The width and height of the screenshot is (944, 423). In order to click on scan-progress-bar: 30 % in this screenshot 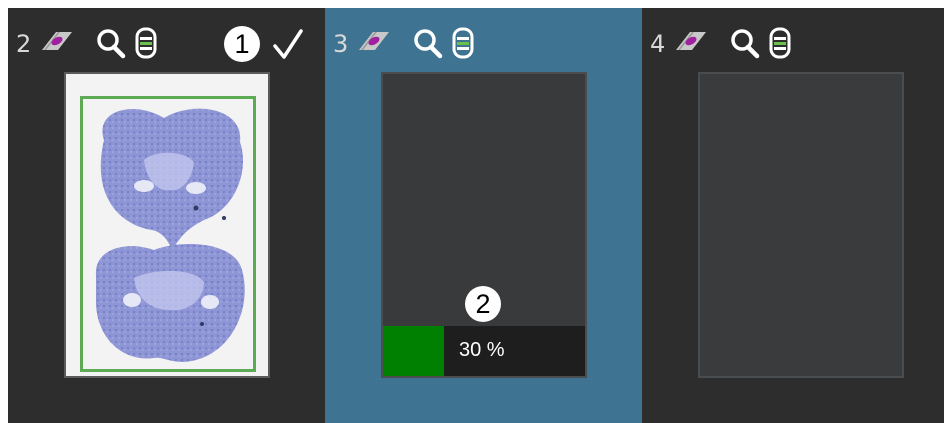, I will do `click(484, 351)`.